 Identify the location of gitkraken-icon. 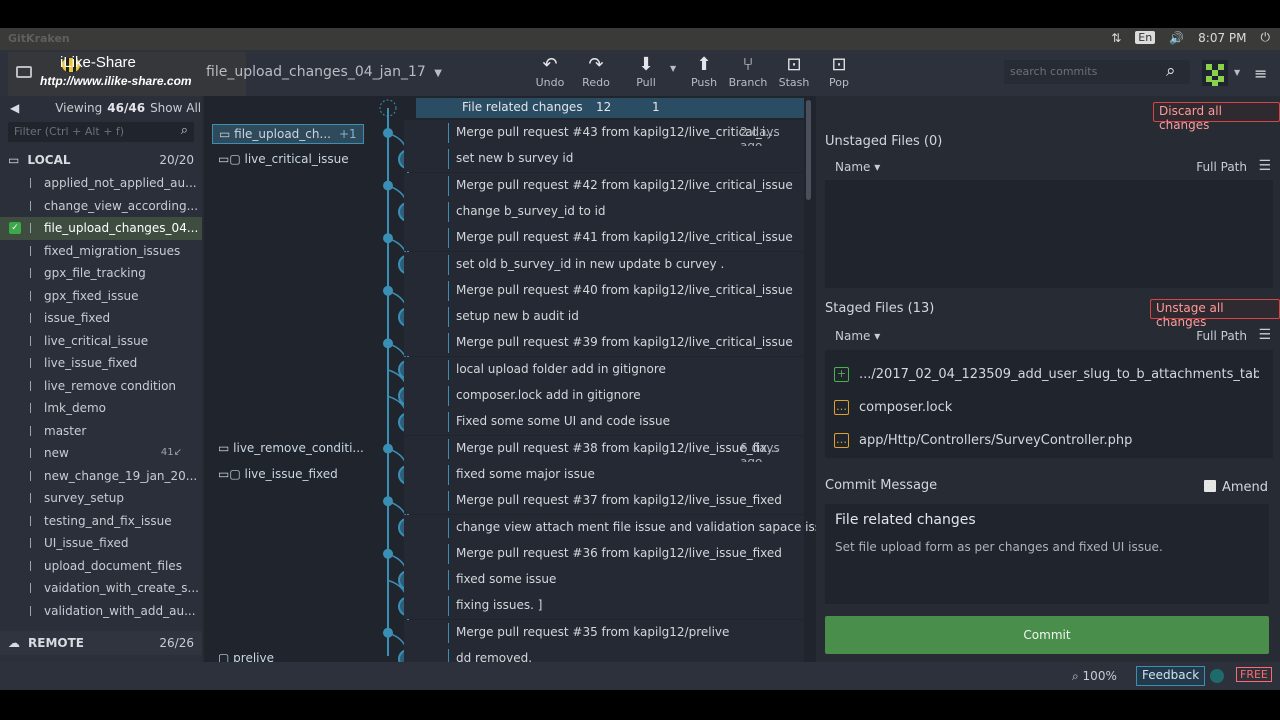
(1217, 676).